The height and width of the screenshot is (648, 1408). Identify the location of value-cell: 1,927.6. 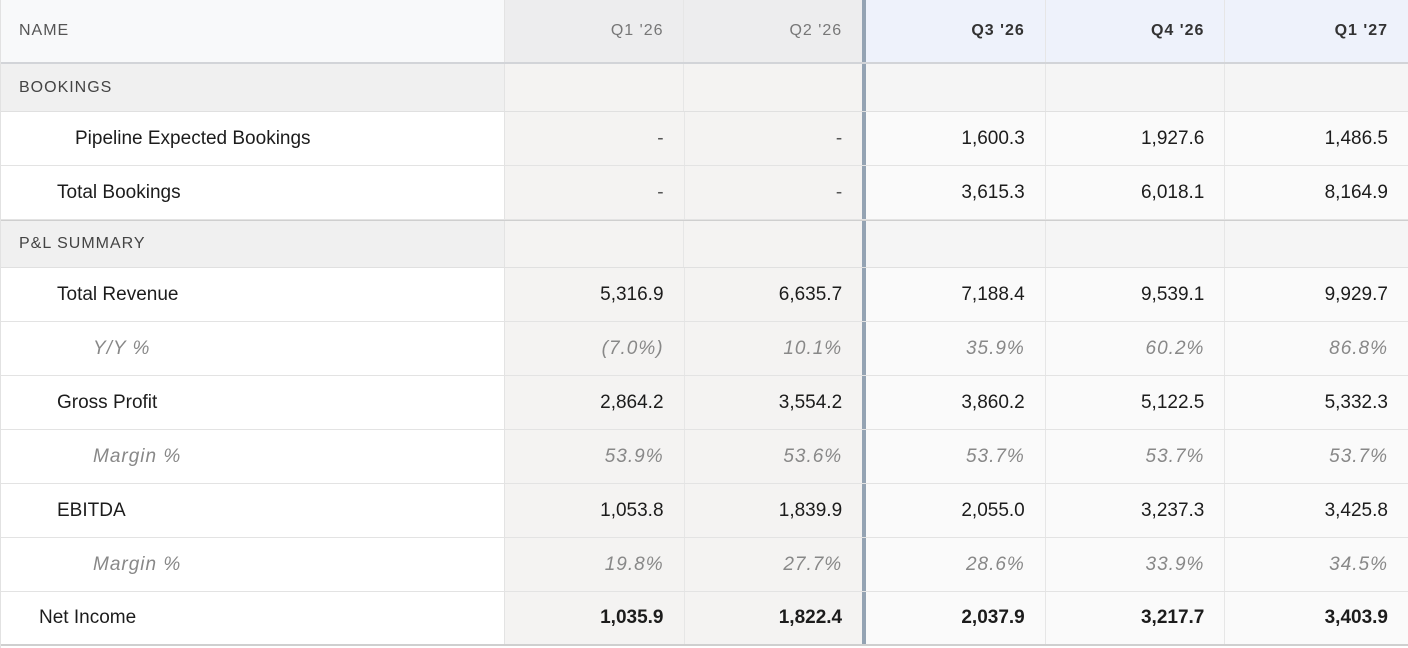
(1135, 138).